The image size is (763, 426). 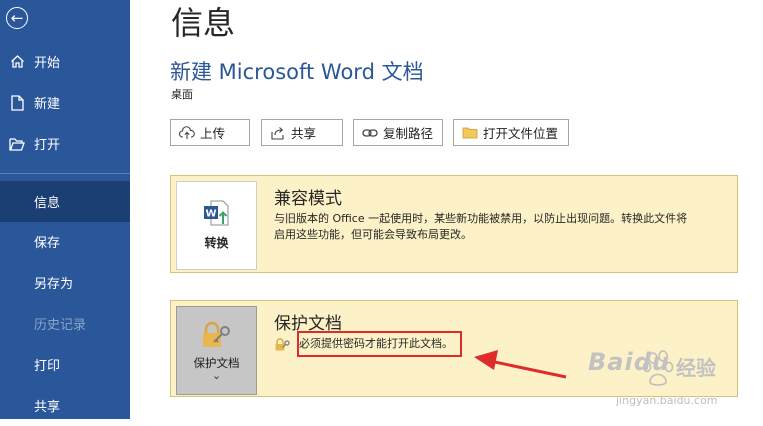 What do you see at coordinates (47, 203) in the screenshot?
I see `sidebar-item-label: 信息` at bounding box center [47, 203].